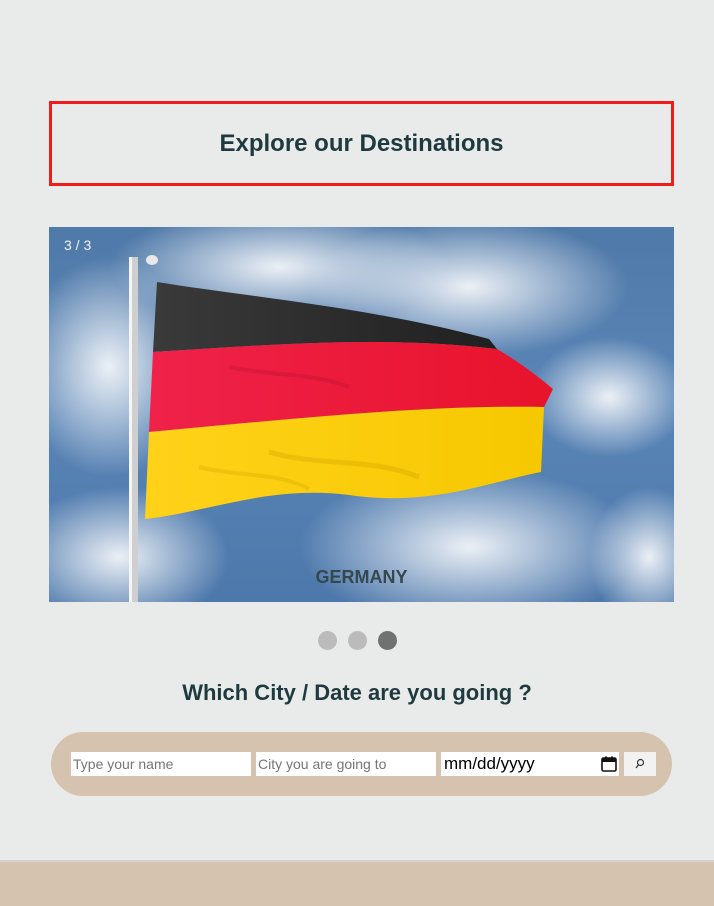 The height and width of the screenshot is (906, 714). I want to click on title-box: Explore our Destinations, so click(361, 143).